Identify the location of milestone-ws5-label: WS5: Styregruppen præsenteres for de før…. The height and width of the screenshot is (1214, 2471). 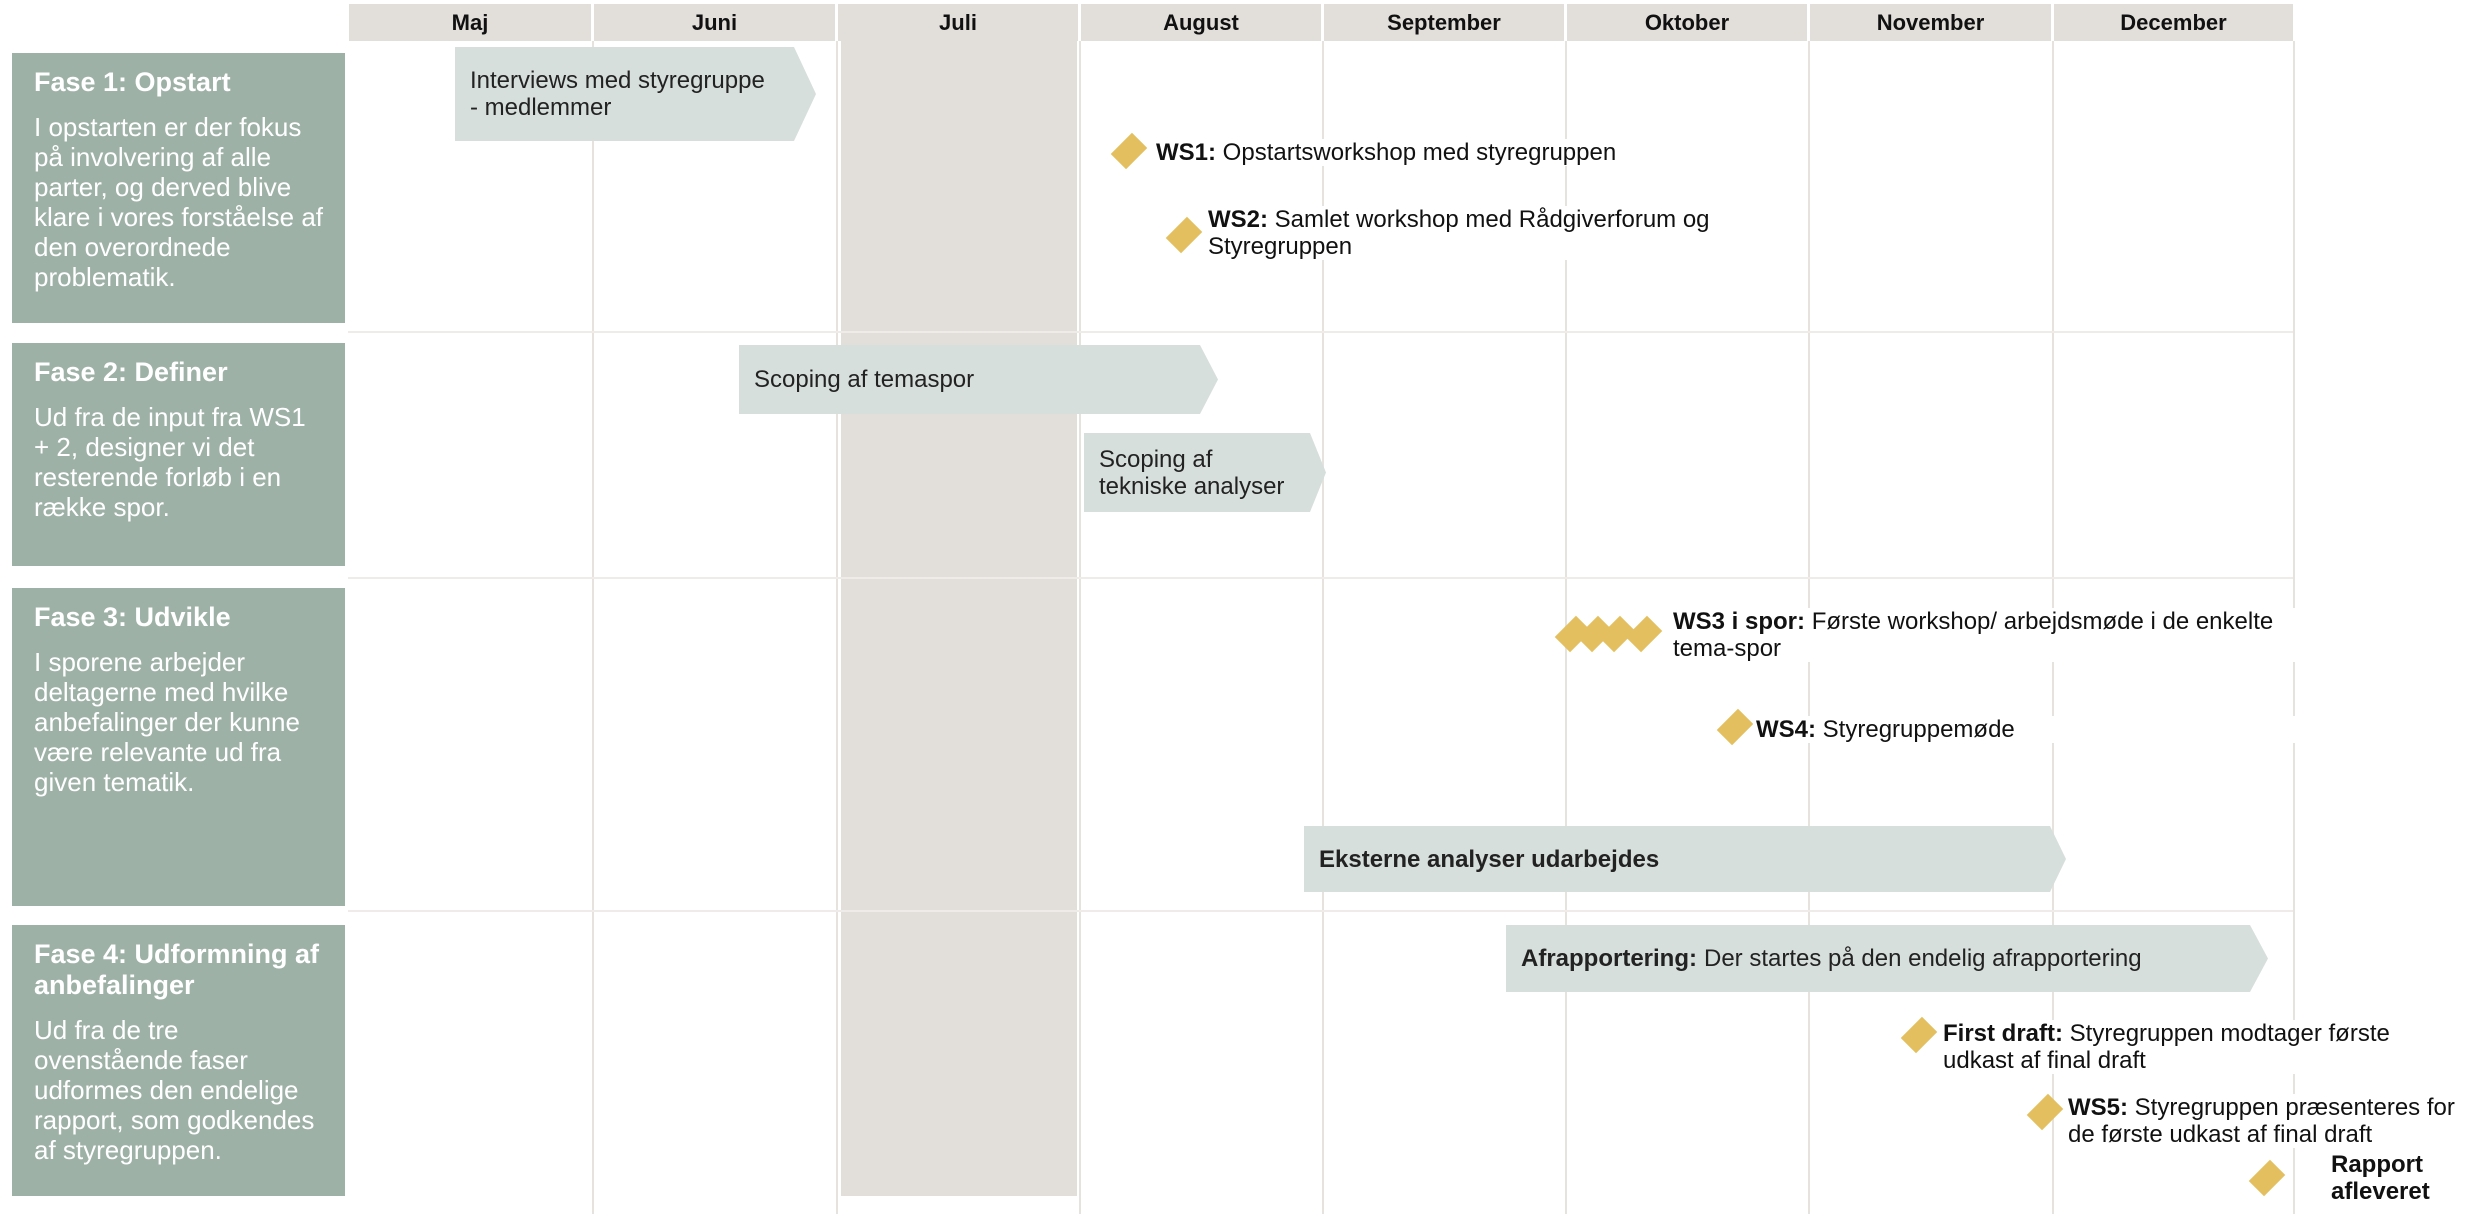
(2269, 1121).